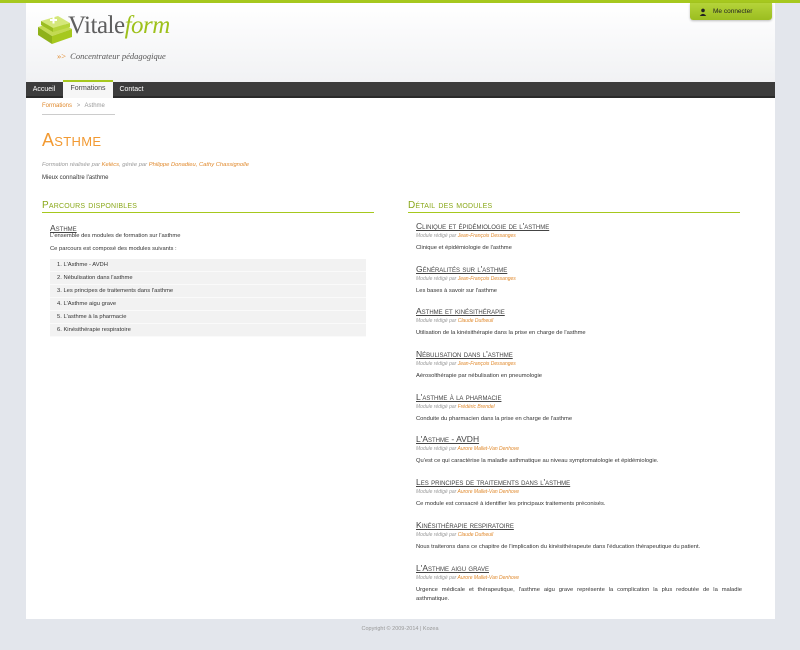 This screenshot has height=650, width=800. Describe the element at coordinates (90, 205) in the screenshot. I see `section-title-parcours: Parcours disponibles` at that location.